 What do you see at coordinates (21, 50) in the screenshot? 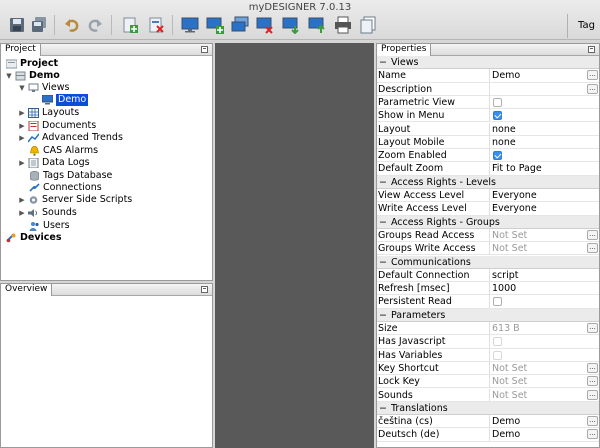
I see `project-tab: Project` at bounding box center [21, 50].